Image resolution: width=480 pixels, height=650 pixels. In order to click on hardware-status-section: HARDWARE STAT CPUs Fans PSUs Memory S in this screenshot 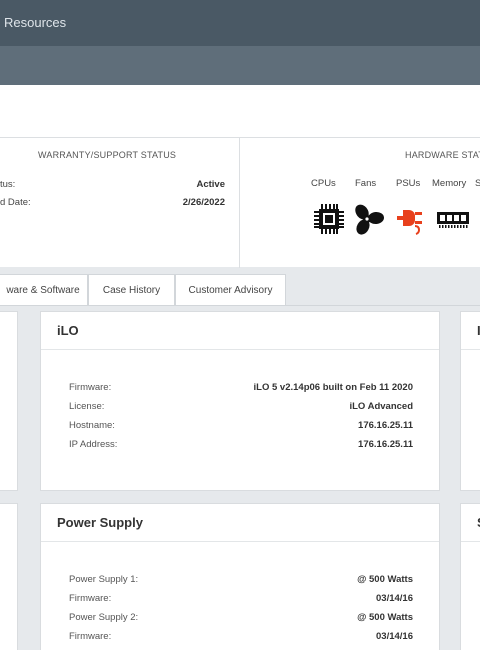, I will do `click(360, 203)`.